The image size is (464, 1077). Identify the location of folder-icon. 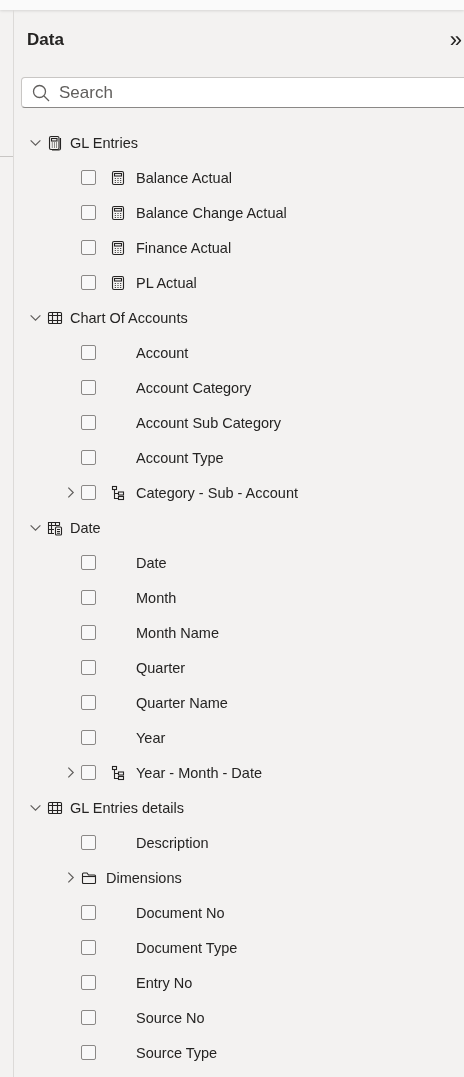
(89, 877).